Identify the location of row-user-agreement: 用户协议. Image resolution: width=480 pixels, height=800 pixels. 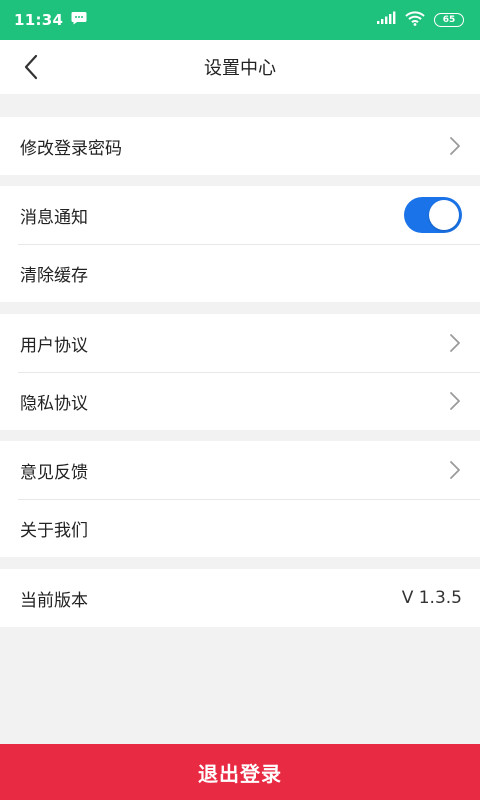
(240, 343).